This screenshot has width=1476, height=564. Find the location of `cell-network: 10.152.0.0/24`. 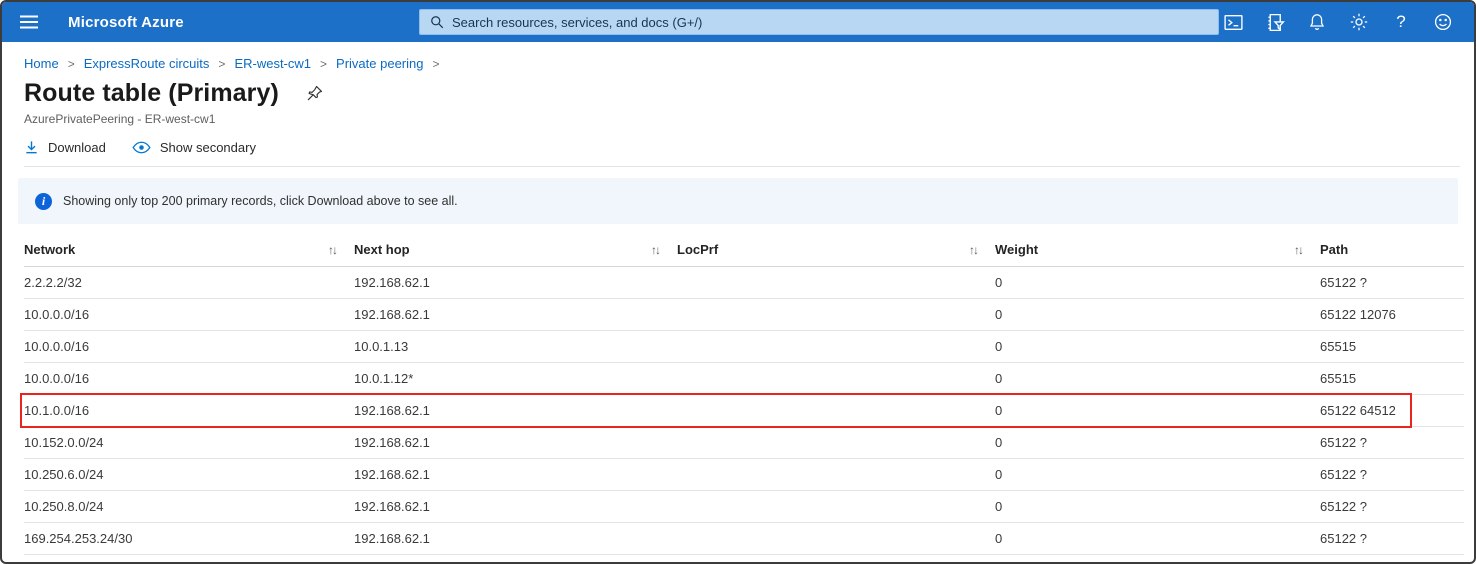

cell-network: 10.152.0.0/24 is located at coordinates (64, 442).